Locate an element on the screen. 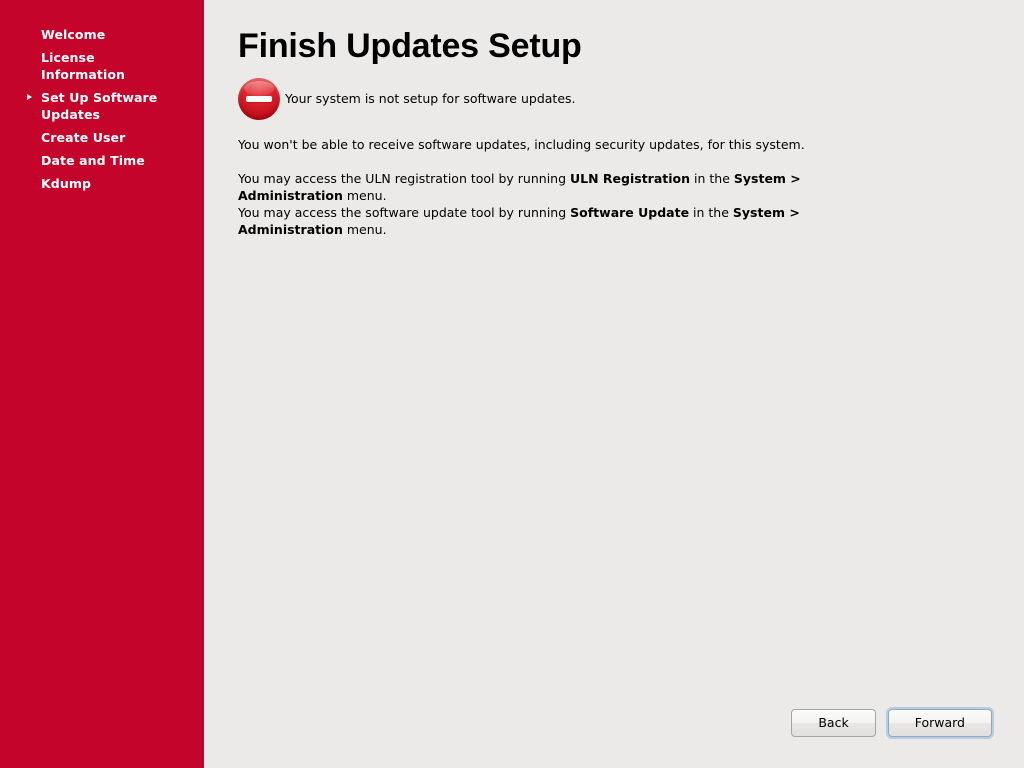 The image size is (1024, 768). sidebar-item-create-user: Create User is located at coordinates (102, 137).